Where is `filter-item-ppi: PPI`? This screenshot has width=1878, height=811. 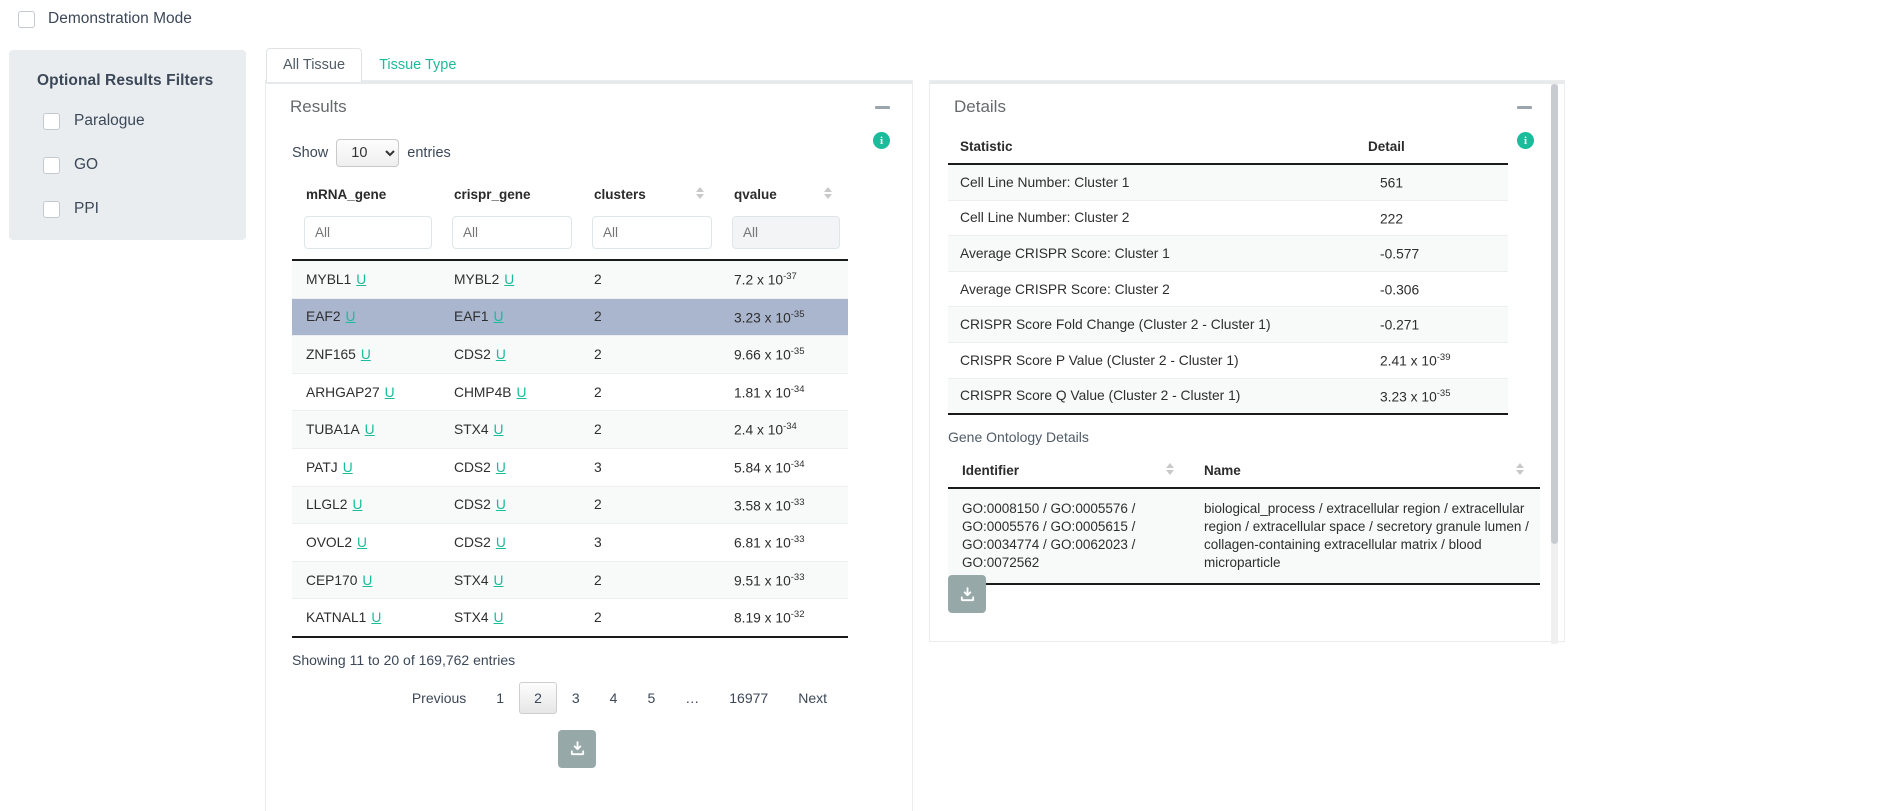
filter-item-ppi: PPI is located at coordinates (127, 209).